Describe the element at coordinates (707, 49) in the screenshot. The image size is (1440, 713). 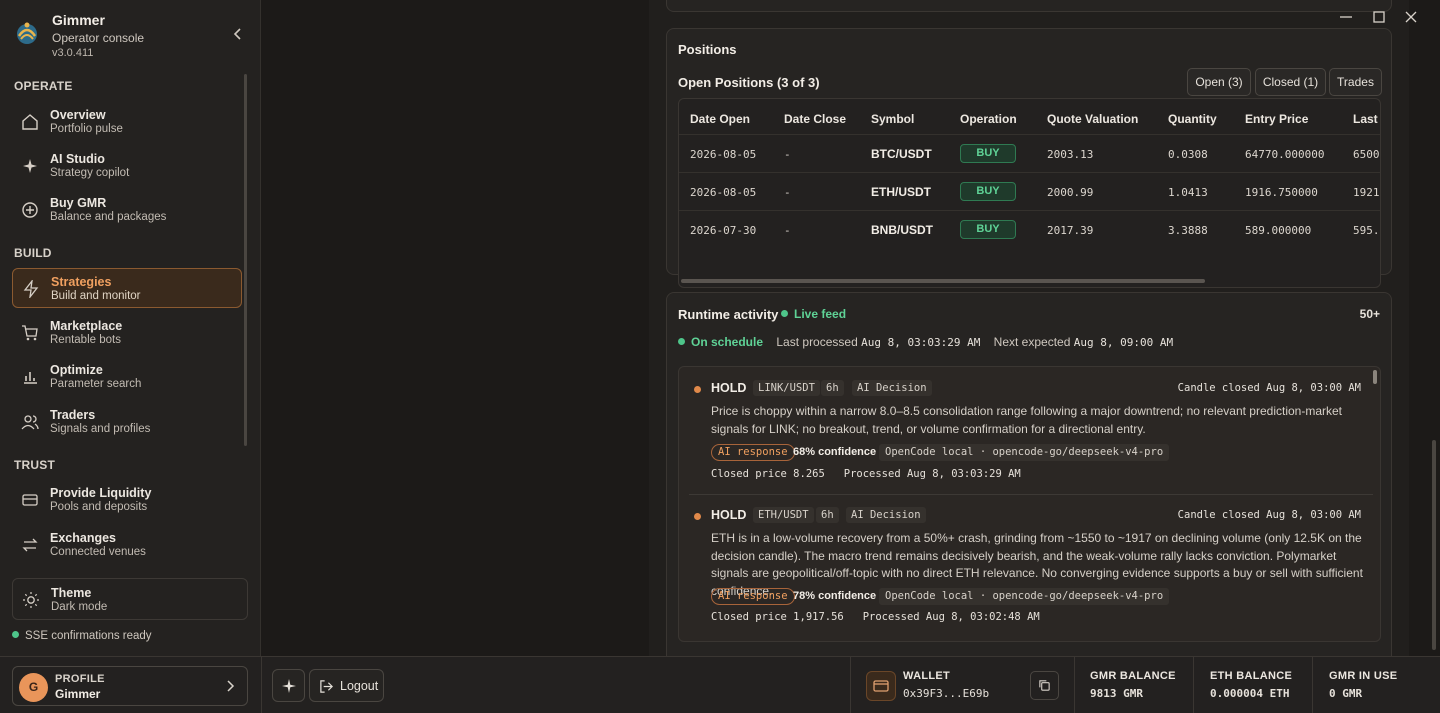
I see `positions-title: Positions` at that location.